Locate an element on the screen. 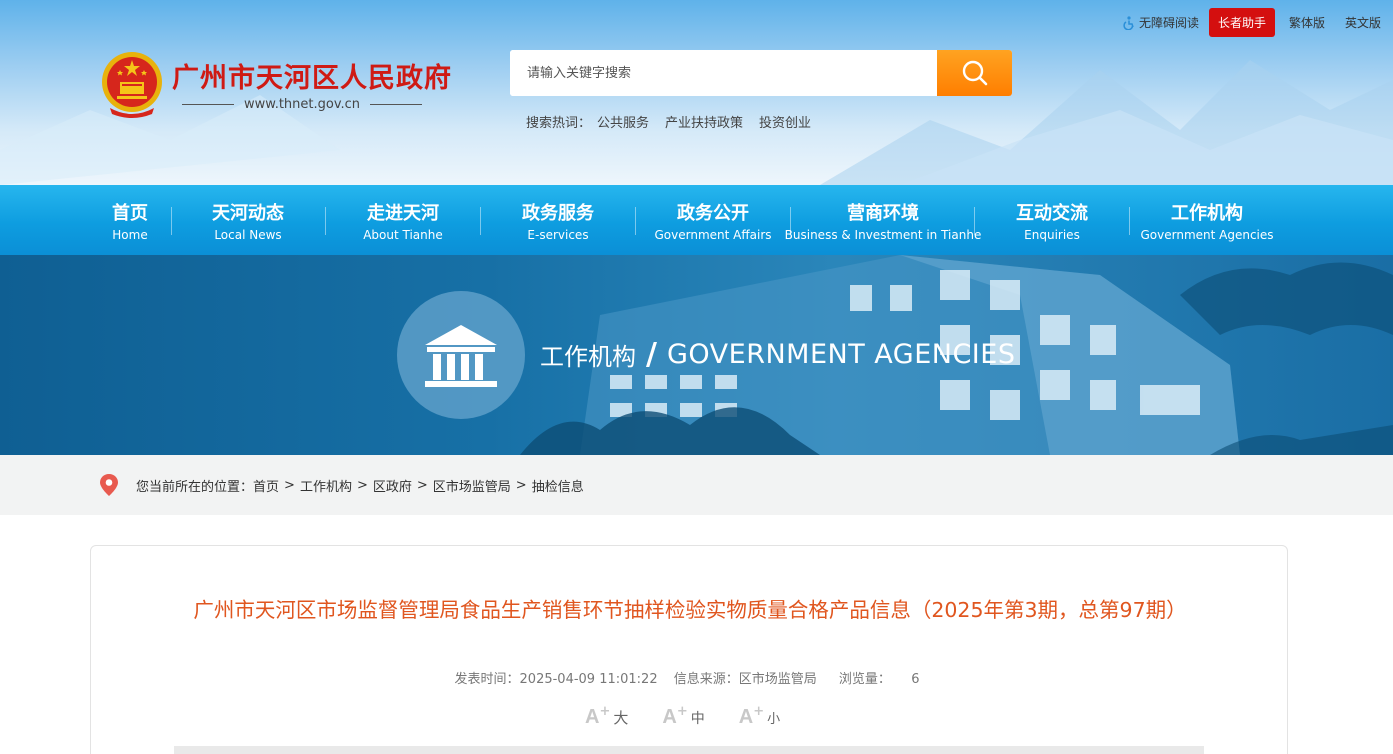 Image resolution: width=1393 pixels, height=754 pixels. accessibility-link: 无障碍阅读 is located at coordinates (1160, 22).